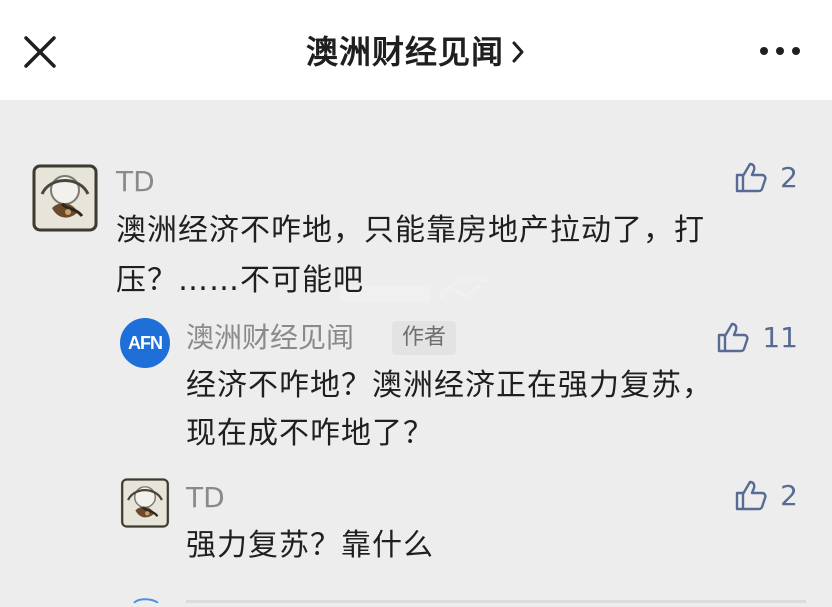  What do you see at coordinates (424, 338) in the screenshot?
I see `author-badge: 作者` at bounding box center [424, 338].